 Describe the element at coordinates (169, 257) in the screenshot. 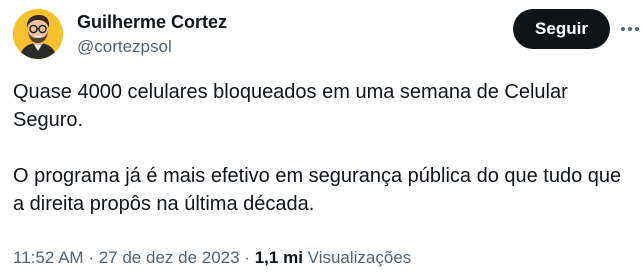

I see `tweet-date: 27 de dez de 2023` at that location.